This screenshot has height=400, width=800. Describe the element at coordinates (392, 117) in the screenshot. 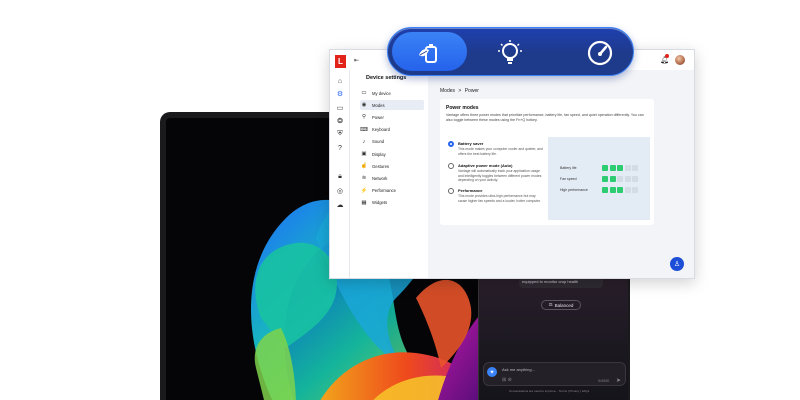

I see `nav-item-power: ⚲ Power` at that location.